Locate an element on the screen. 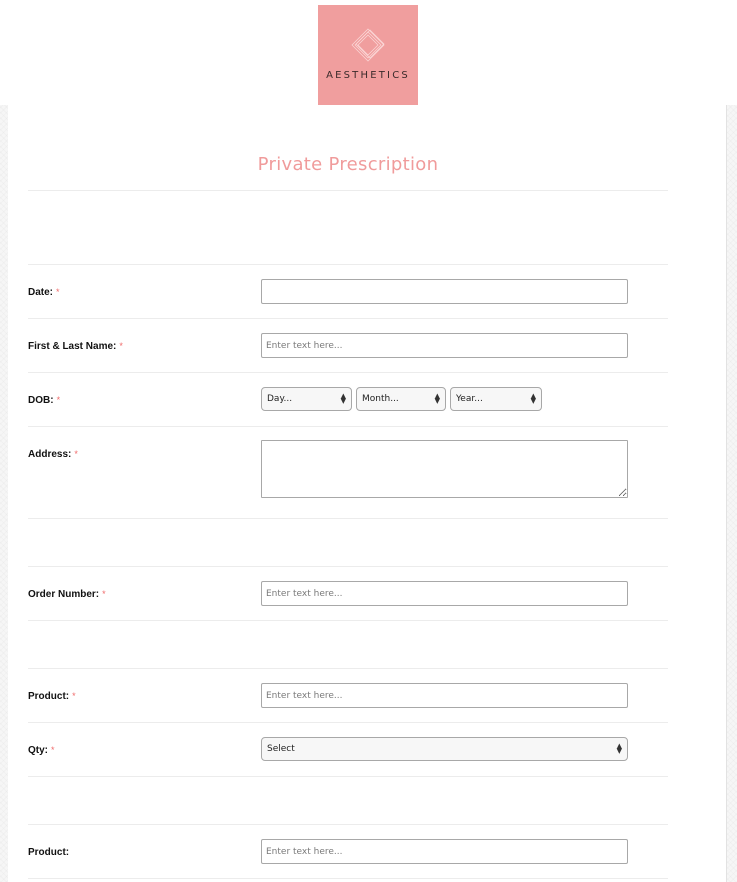 Image resolution: width=737 pixels, height=882 pixels. qty-1-select: Select ▲ ▼ is located at coordinates (444, 749).